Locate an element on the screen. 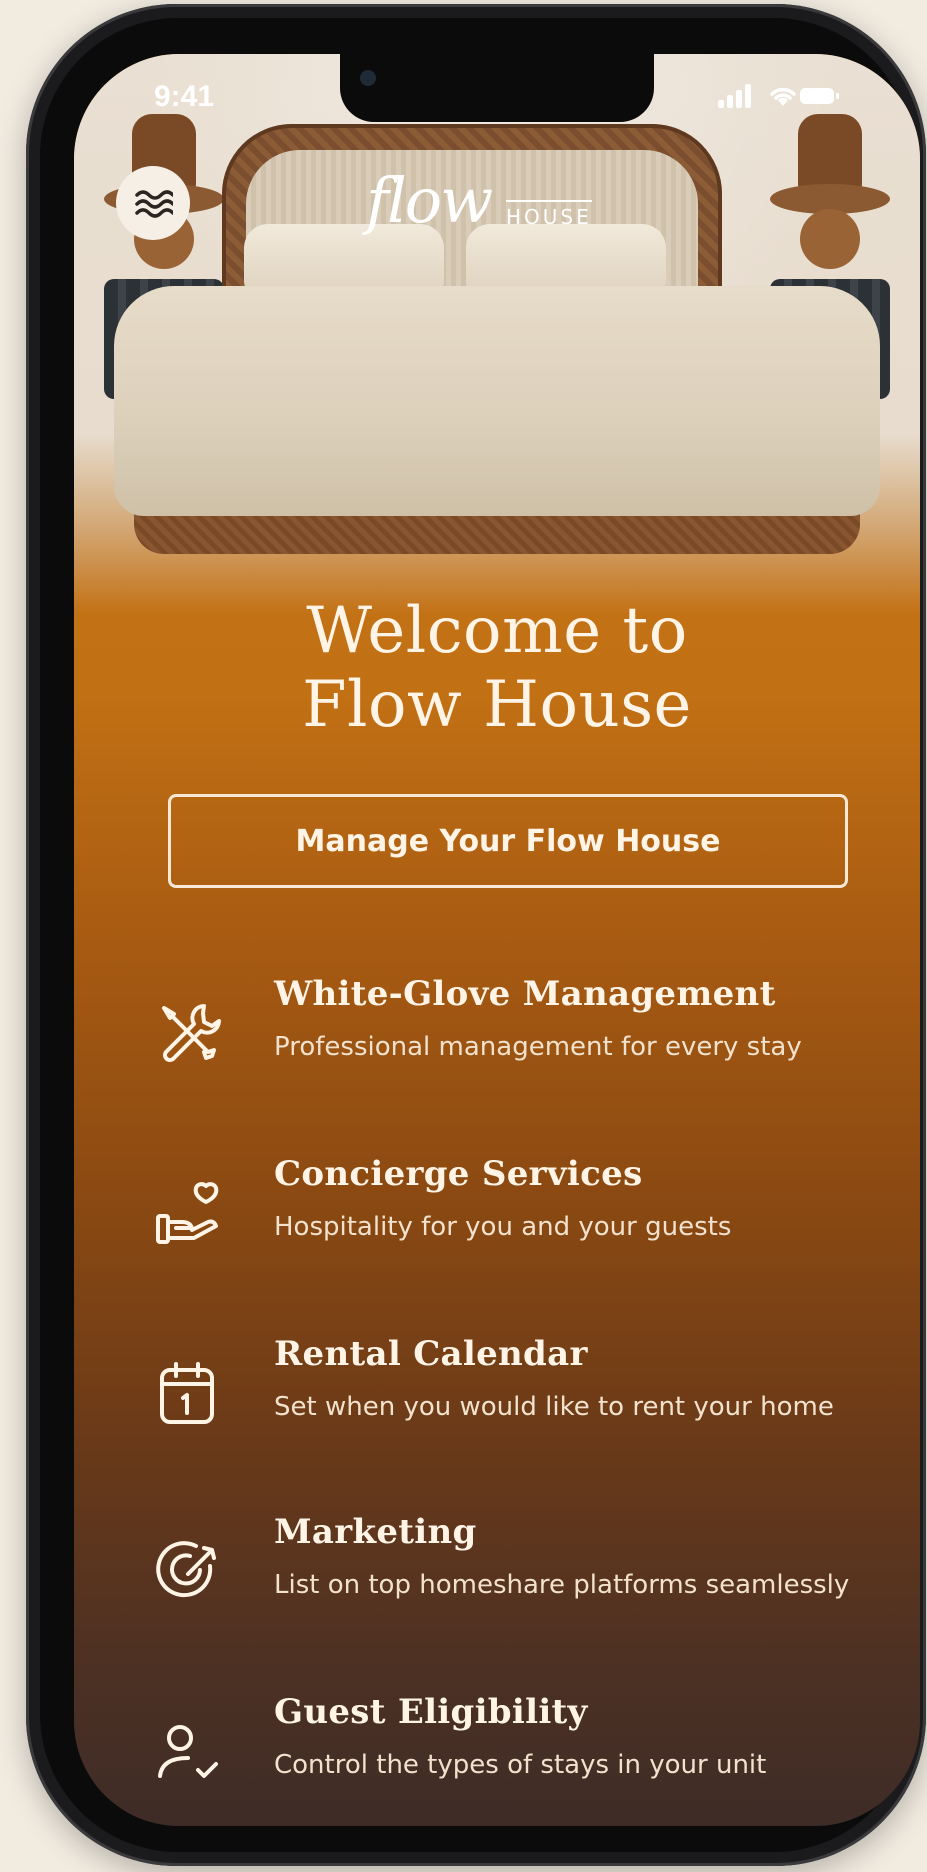 The width and height of the screenshot is (927, 1872). feature-title: White-Glove Management is located at coordinates (525, 994).